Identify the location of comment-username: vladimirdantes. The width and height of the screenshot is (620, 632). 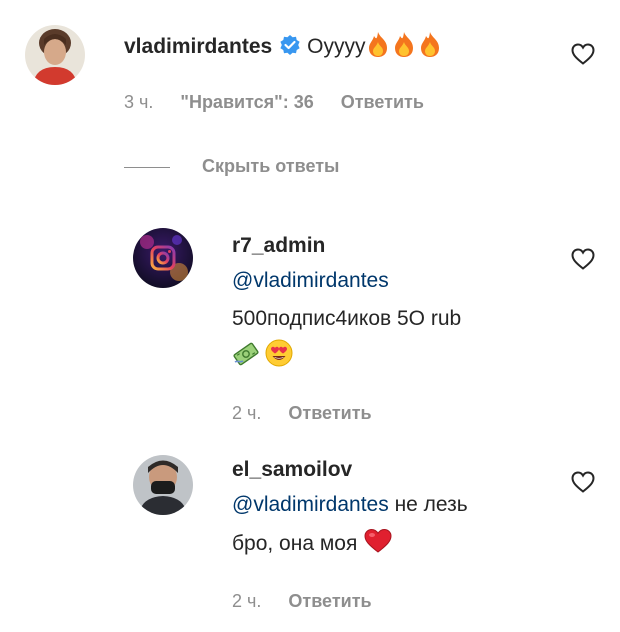
(198, 46).